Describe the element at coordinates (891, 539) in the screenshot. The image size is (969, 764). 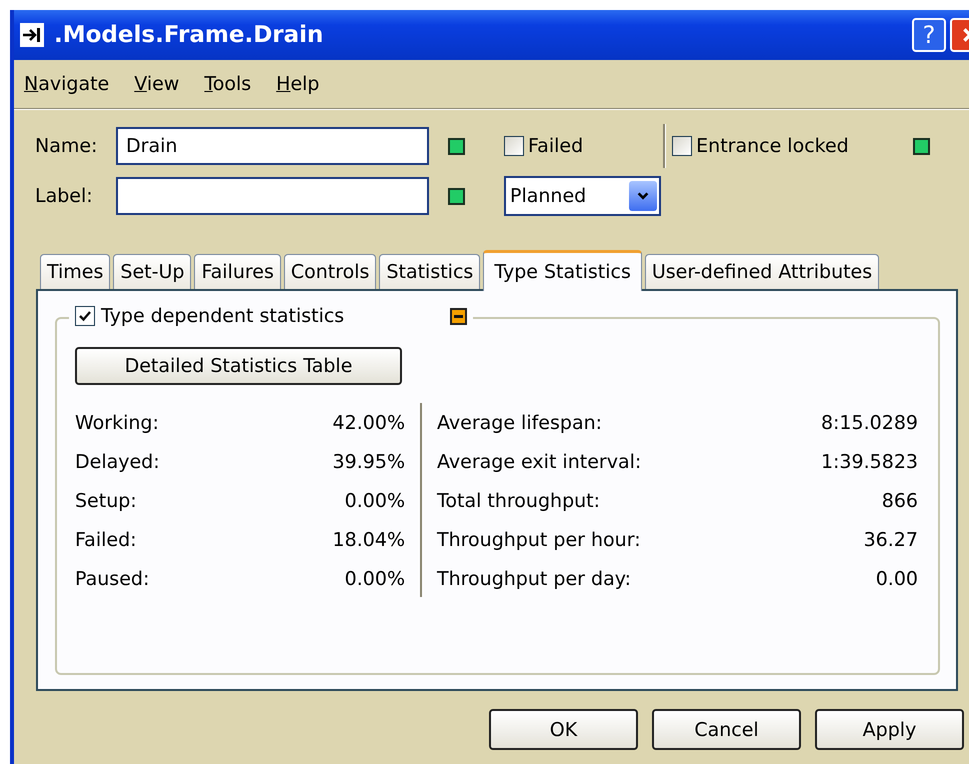
I see `stat-value: 36.27` at that location.